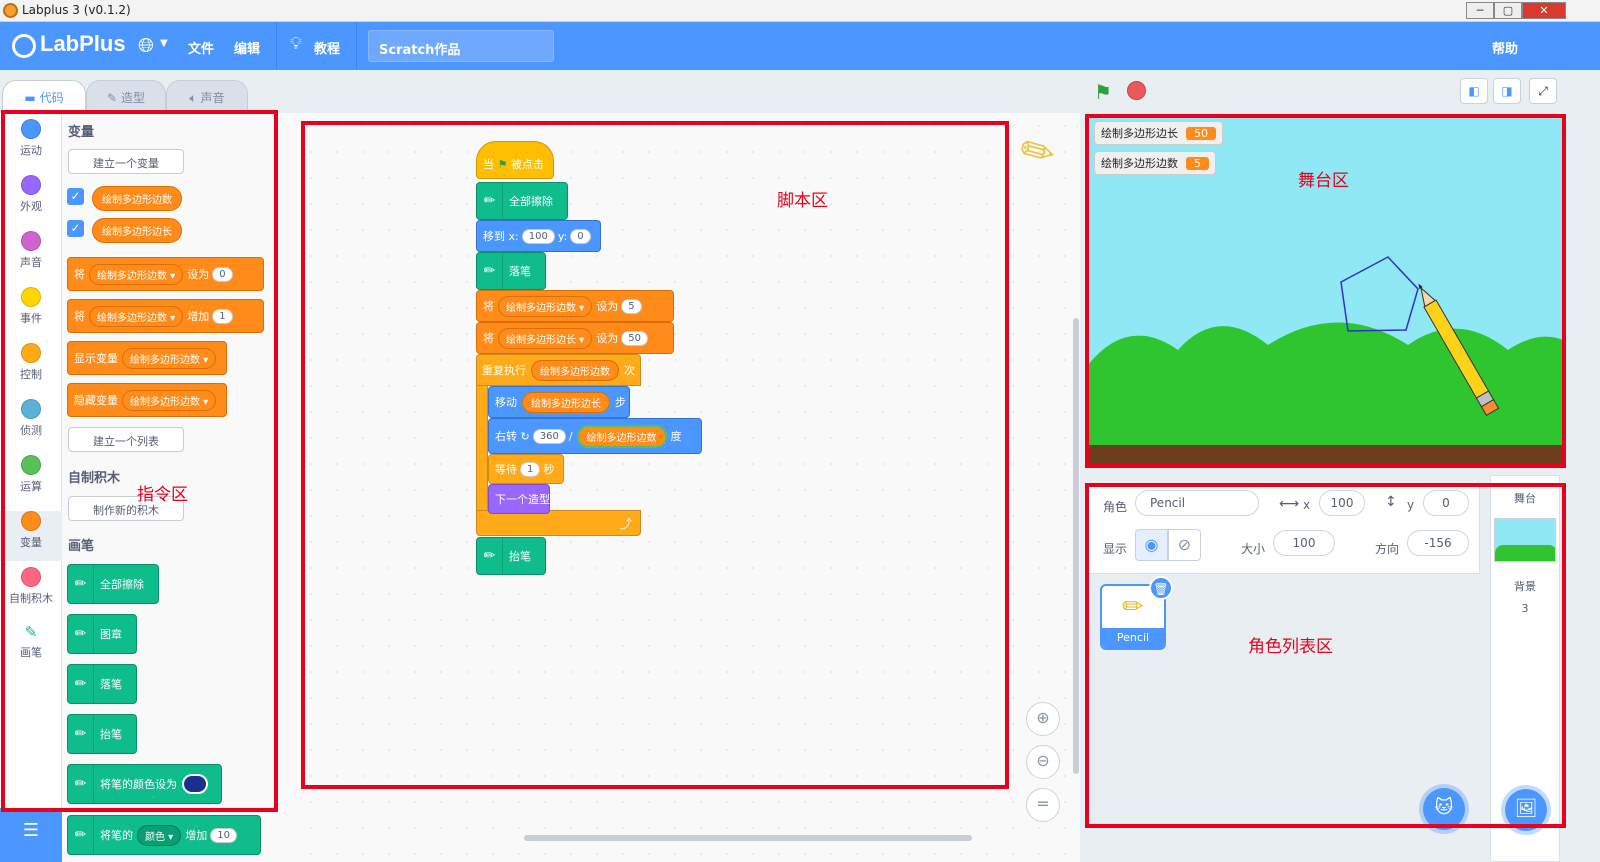 The image size is (1600, 862). What do you see at coordinates (522, 201) in the screenshot?
I see `block-clear: ✏︎ 全部擦除` at bounding box center [522, 201].